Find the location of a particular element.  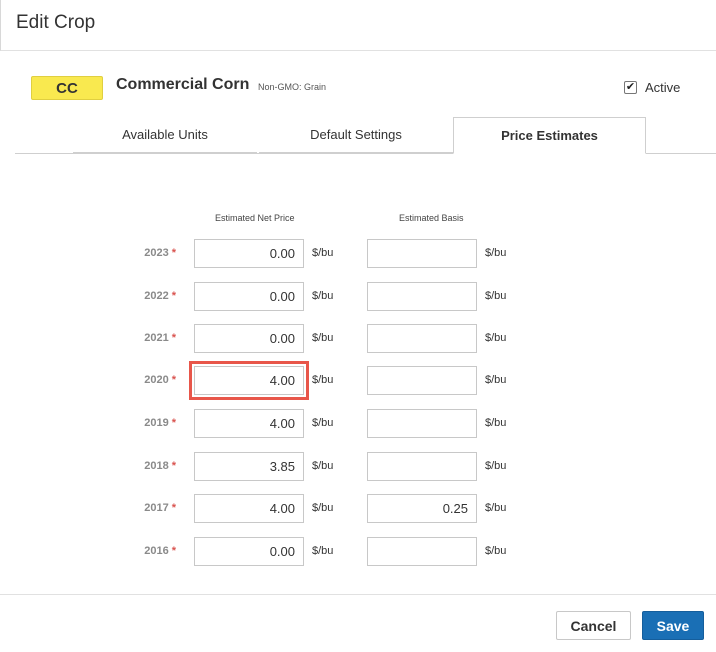

tab-default-settings: Default Settings is located at coordinates (356, 135).